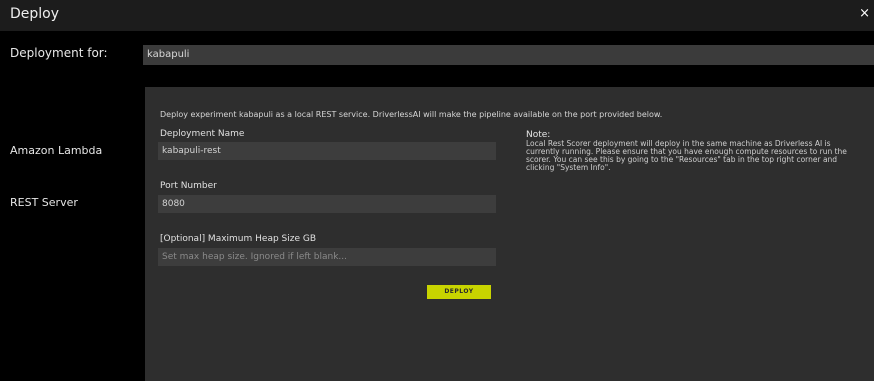  Describe the element at coordinates (35, 14) in the screenshot. I see `dialog-title: Deploy` at that location.